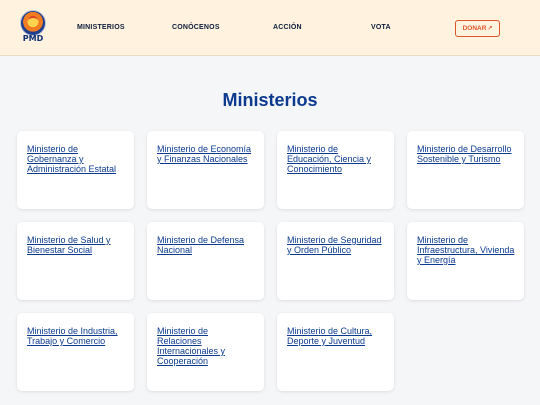  What do you see at coordinates (75, 261) in the screenshot?
I see `ministry-card: Ministerio de Salud y Bienestar Social` at bounding box center [75, 261].